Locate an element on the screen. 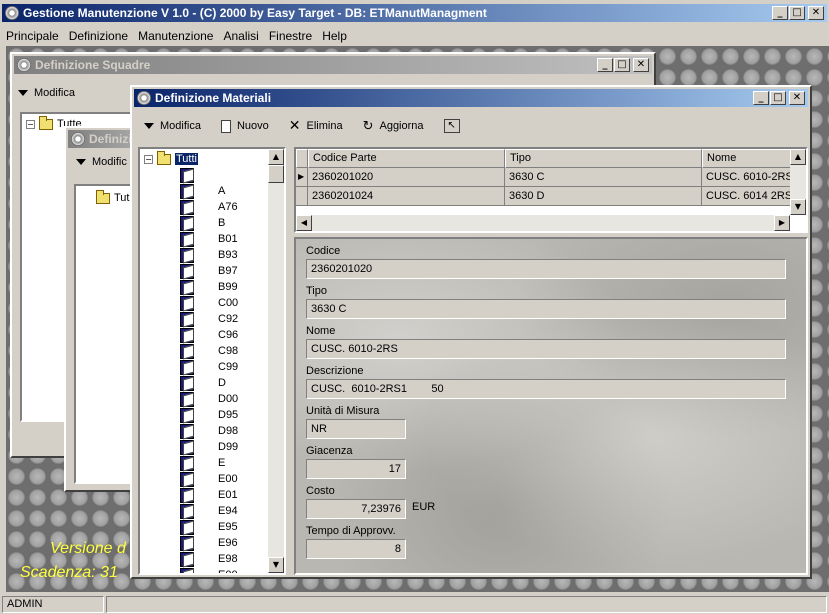 The image size is (829, 614). tree-item: A is located at coordinates (201, 191).